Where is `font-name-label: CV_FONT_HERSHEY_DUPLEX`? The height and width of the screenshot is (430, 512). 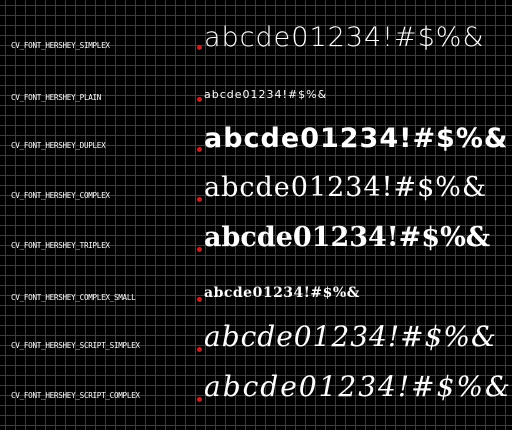
font-name-label: CV_FONT_HERSHEY_DUPLEX is located at coordinates (58, 145).